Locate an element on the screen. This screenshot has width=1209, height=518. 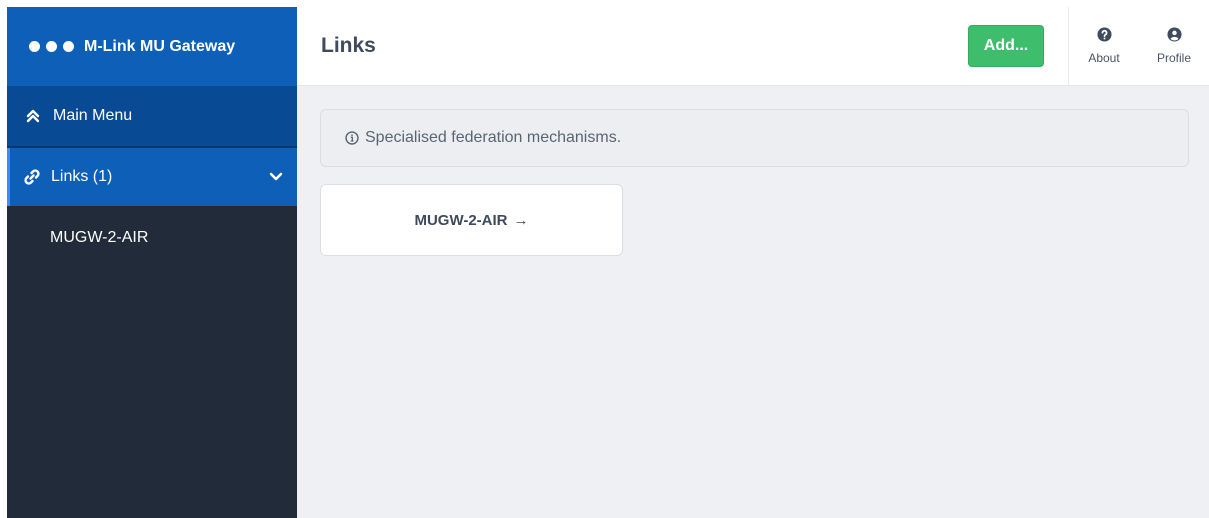
sidebar-item-links: Links (1) is located at coordinates (152, 177).